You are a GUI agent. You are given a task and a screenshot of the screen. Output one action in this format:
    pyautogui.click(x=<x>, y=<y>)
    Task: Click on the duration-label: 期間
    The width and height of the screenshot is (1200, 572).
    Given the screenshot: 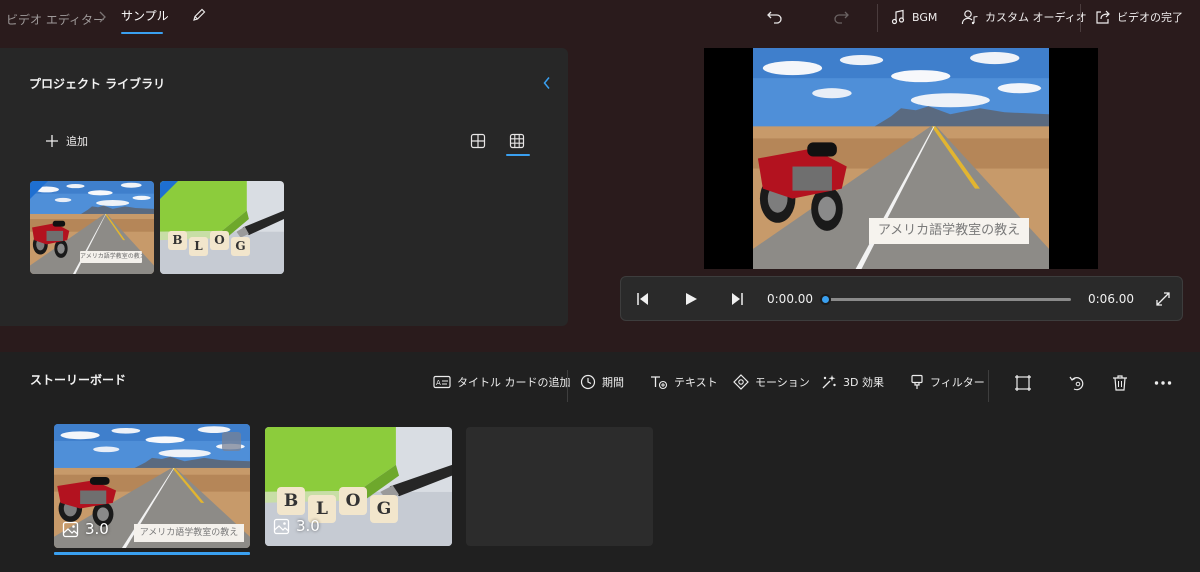 What is the action you would take?
    pyautogui.click(x=613, y=382)
    